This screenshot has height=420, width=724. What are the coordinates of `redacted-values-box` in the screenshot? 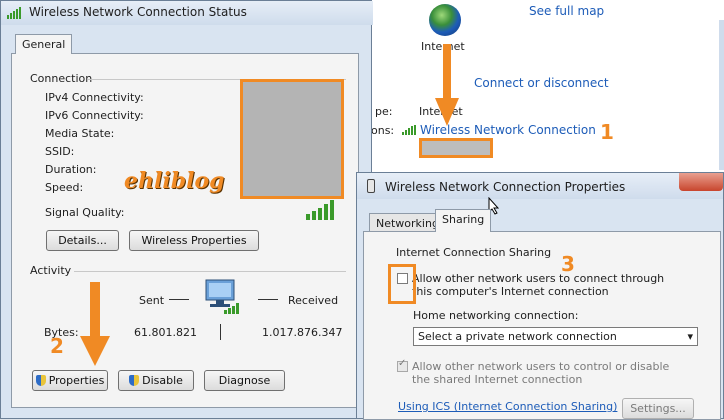 It's located at (292, 139).